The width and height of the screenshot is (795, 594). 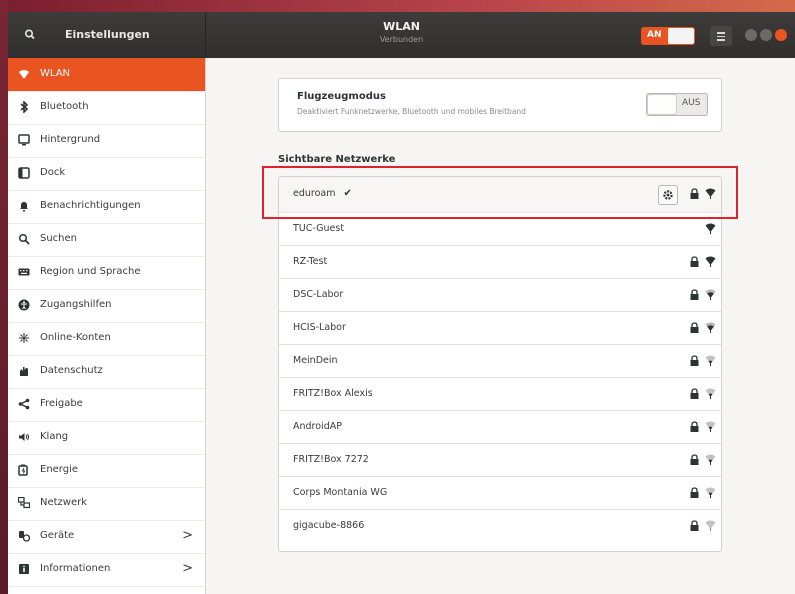 I want to click on sidebar-item-accessibility: Zugangshilfen, so click(x=106, y=306).